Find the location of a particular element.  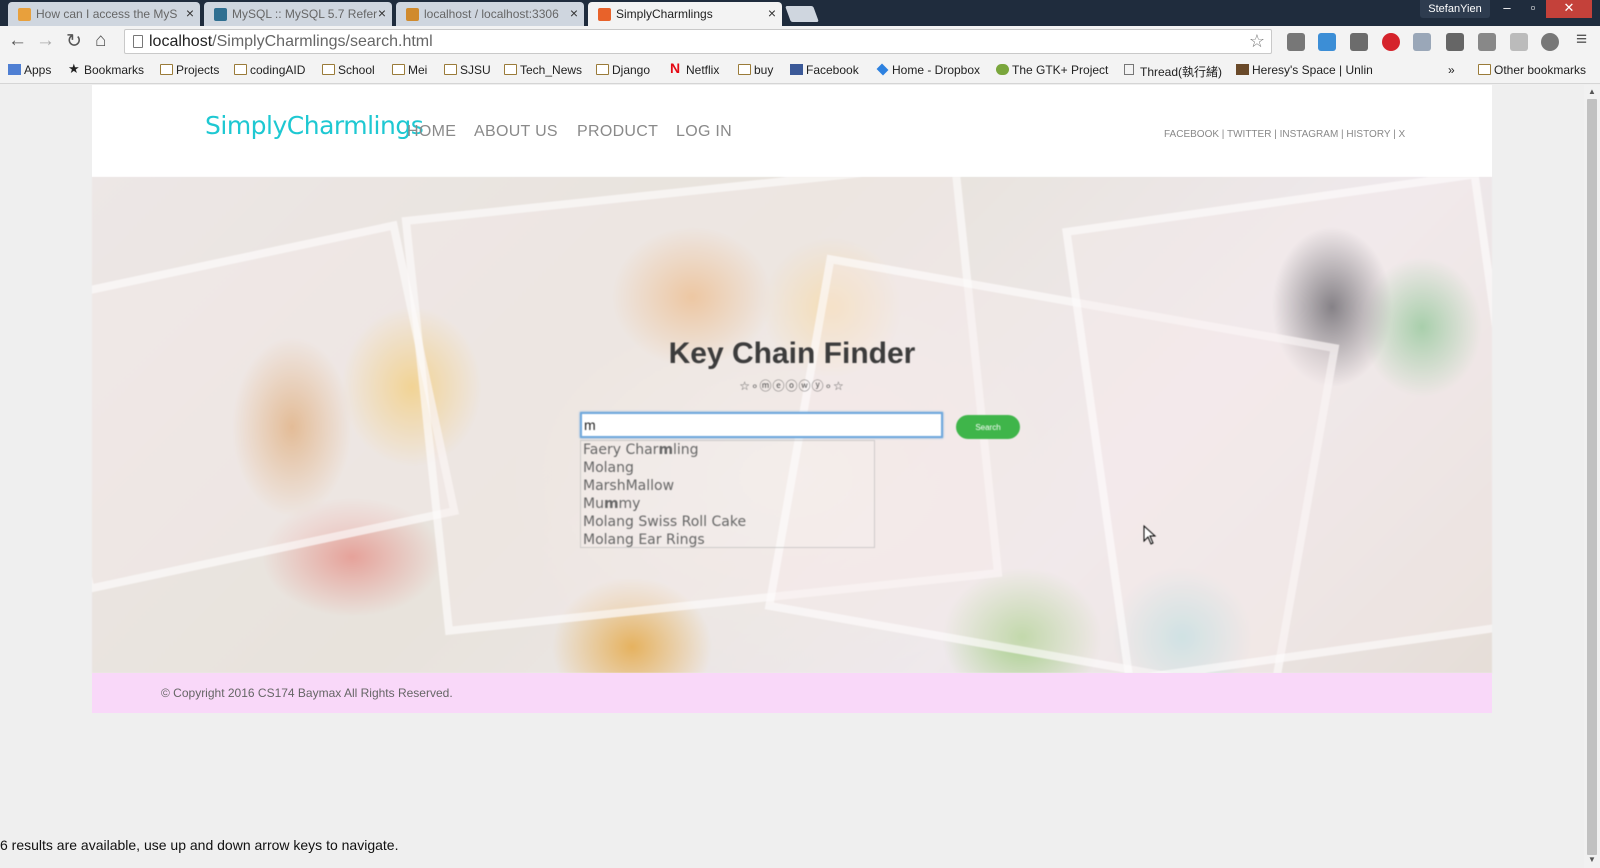

suggestion-text: Mu is located at coordinates (593, 504).